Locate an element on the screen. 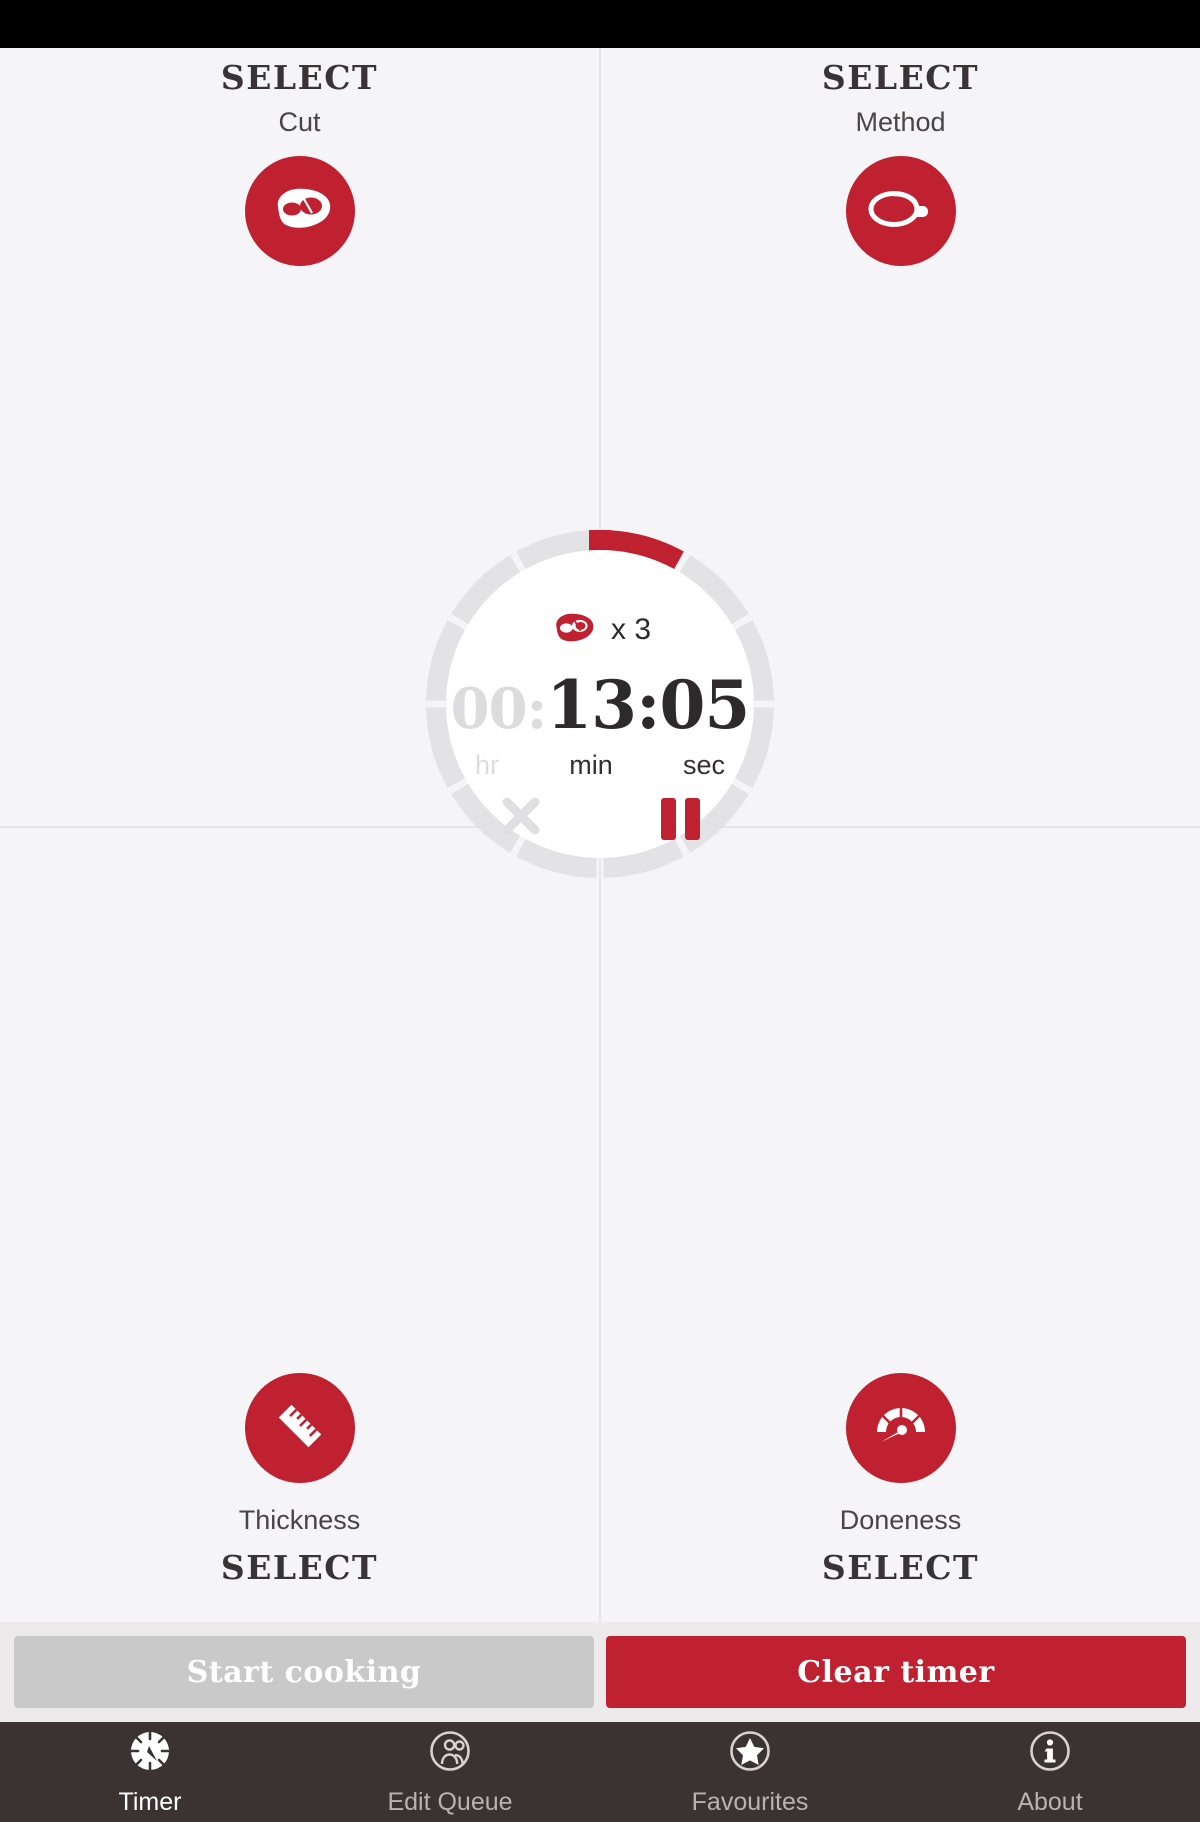  bottom-nav: Timer Edit Queue Favourites About is located at coordinates (600, 1772).